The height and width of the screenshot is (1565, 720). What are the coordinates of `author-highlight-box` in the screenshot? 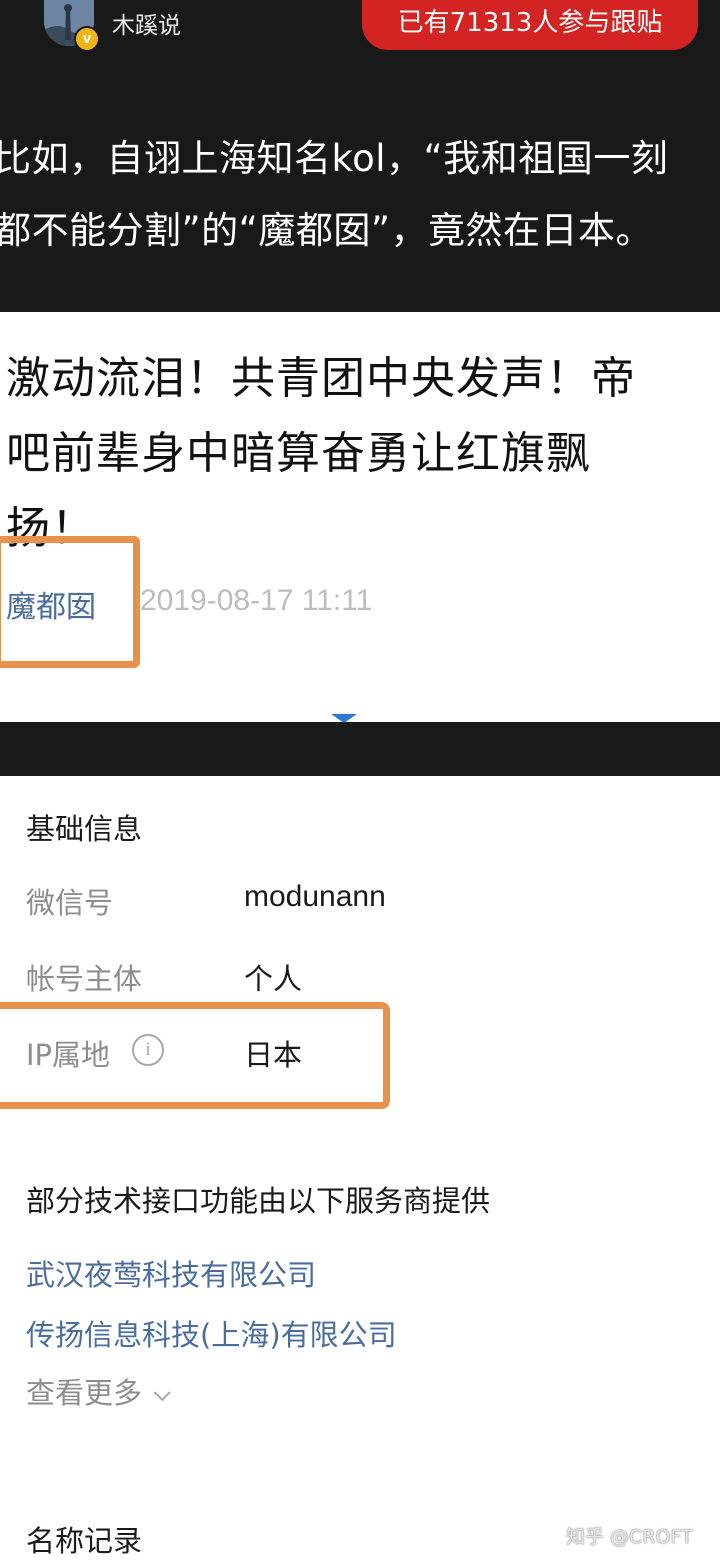 It's located at (70, 602).